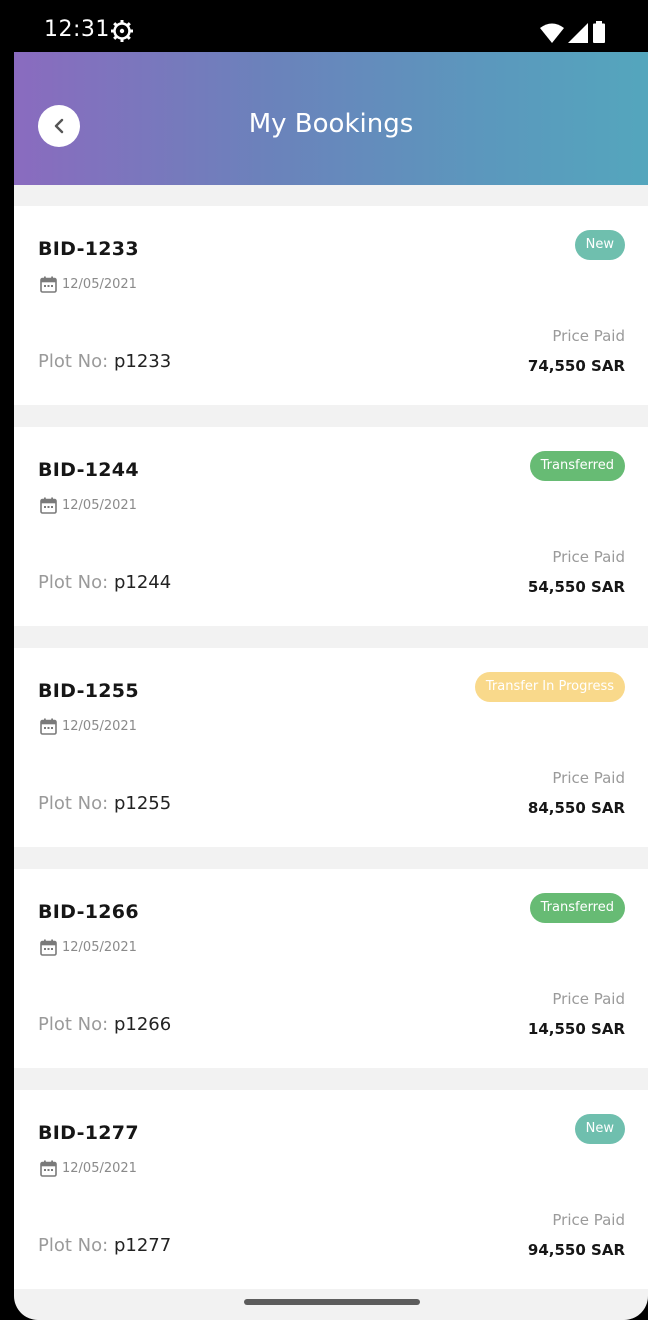  What do you see at coordinates (77, 29) in the screenshot?
I see `status-time: 12:31` at bounding box center [77, 29].